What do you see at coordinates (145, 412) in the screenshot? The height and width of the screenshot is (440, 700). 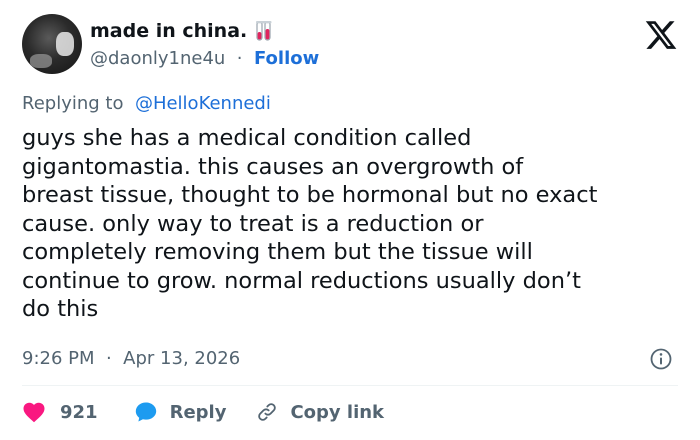 I see `speech-bubble-icon` at bounding box center [145, 412].